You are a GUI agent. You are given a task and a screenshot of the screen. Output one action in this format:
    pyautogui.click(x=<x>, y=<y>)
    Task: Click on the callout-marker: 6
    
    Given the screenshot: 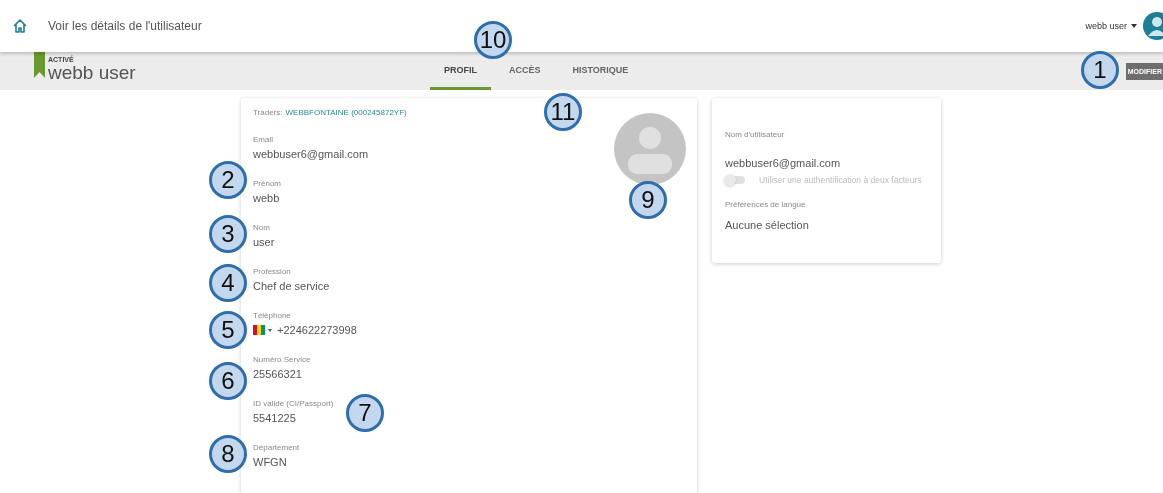 What is the action you would take?
    pyautogui.click(x=228, y=381)
    